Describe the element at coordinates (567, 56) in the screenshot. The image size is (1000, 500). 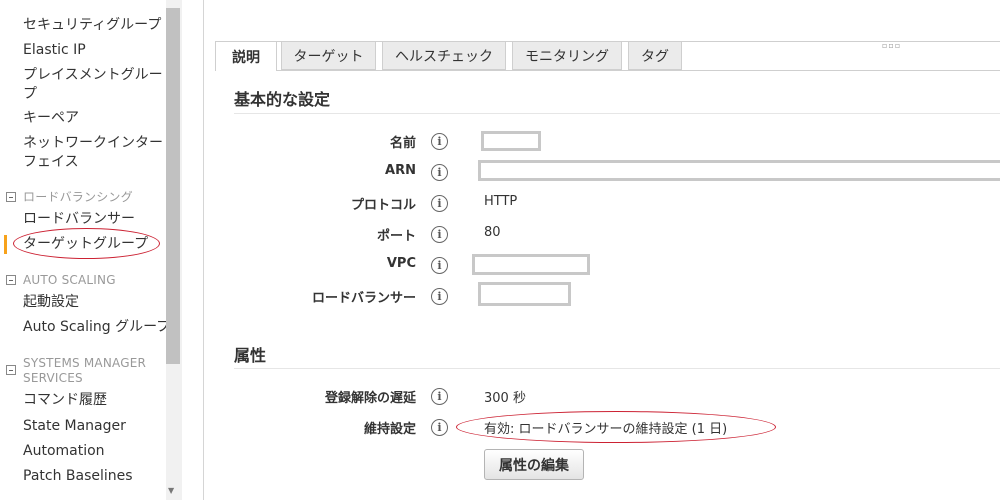
I see `tab-monitoring: モニタリング` at that location.